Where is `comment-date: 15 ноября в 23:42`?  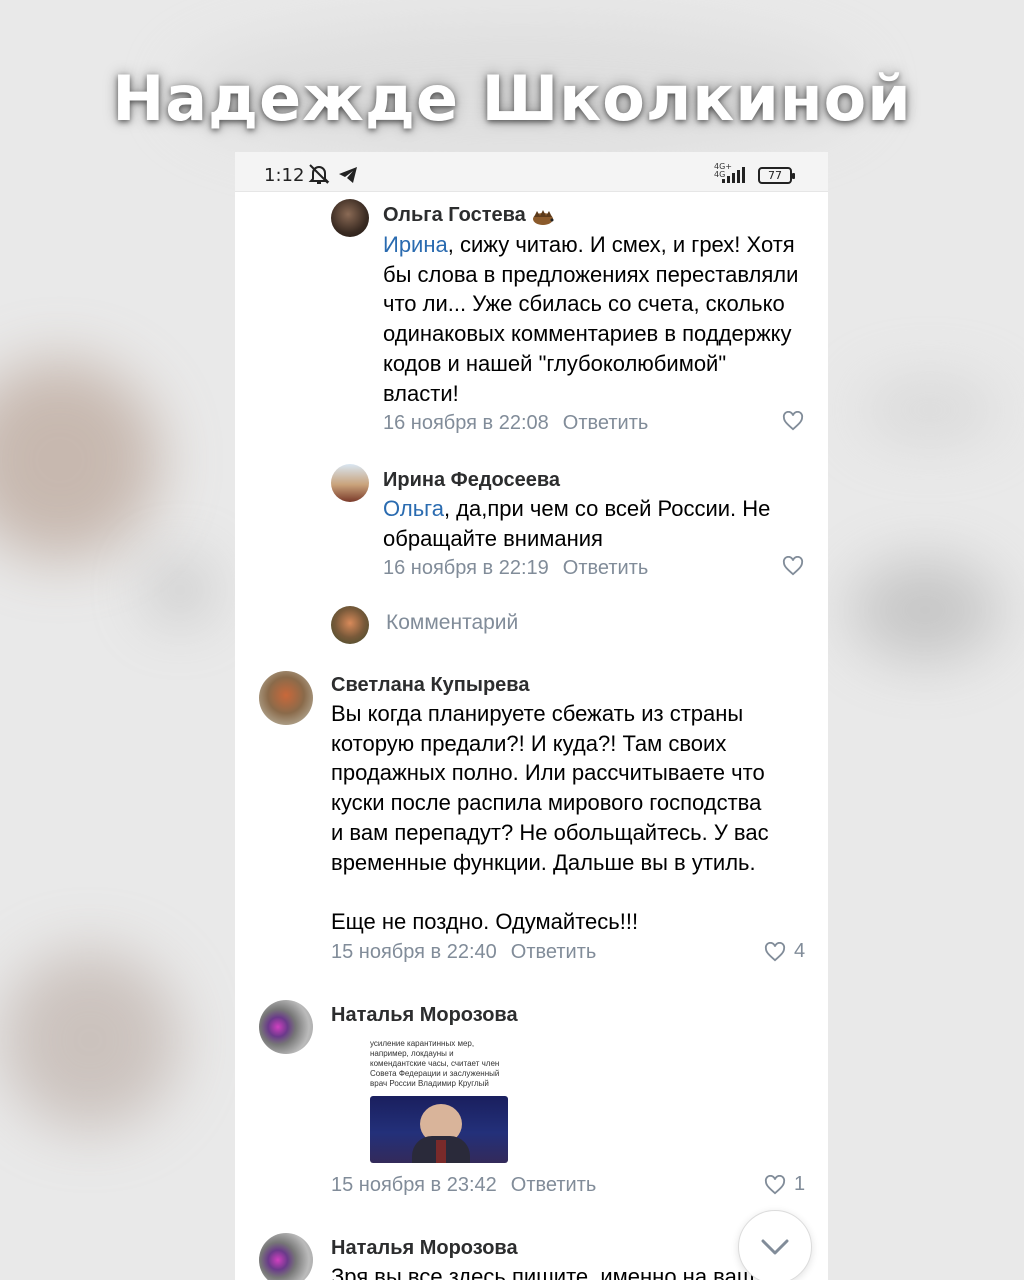
comment-date: 15 ноября в 23:42 is located at coordinates (414, 1185).